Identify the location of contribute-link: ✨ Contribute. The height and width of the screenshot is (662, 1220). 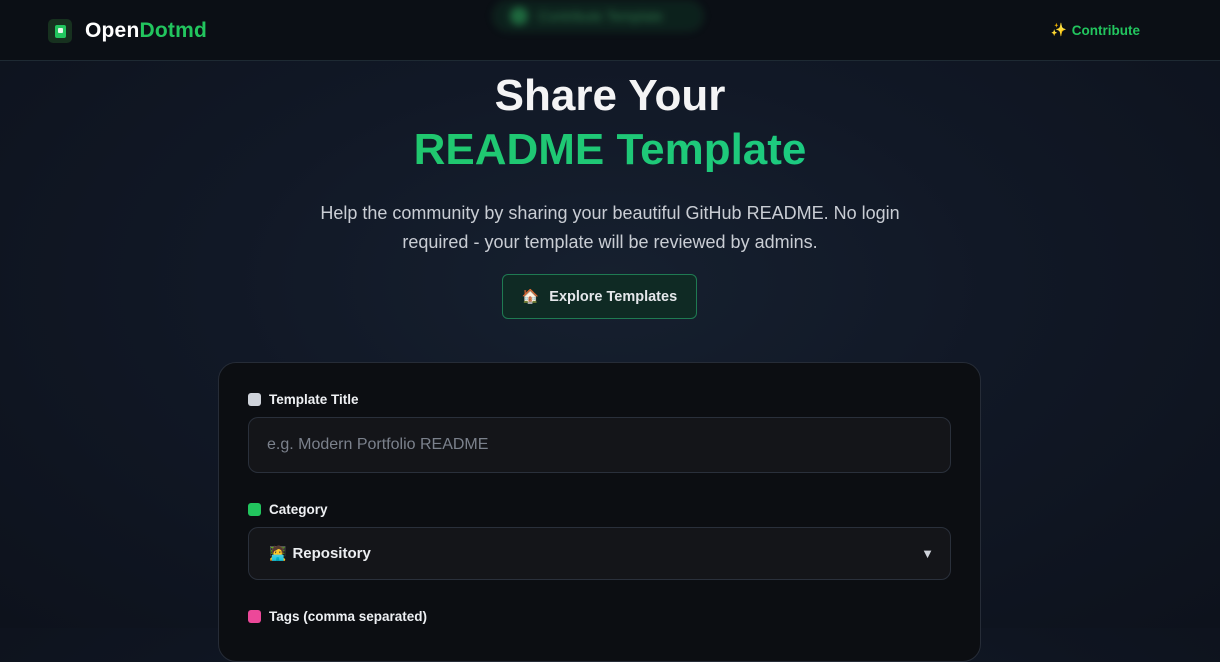
(1095, 30).